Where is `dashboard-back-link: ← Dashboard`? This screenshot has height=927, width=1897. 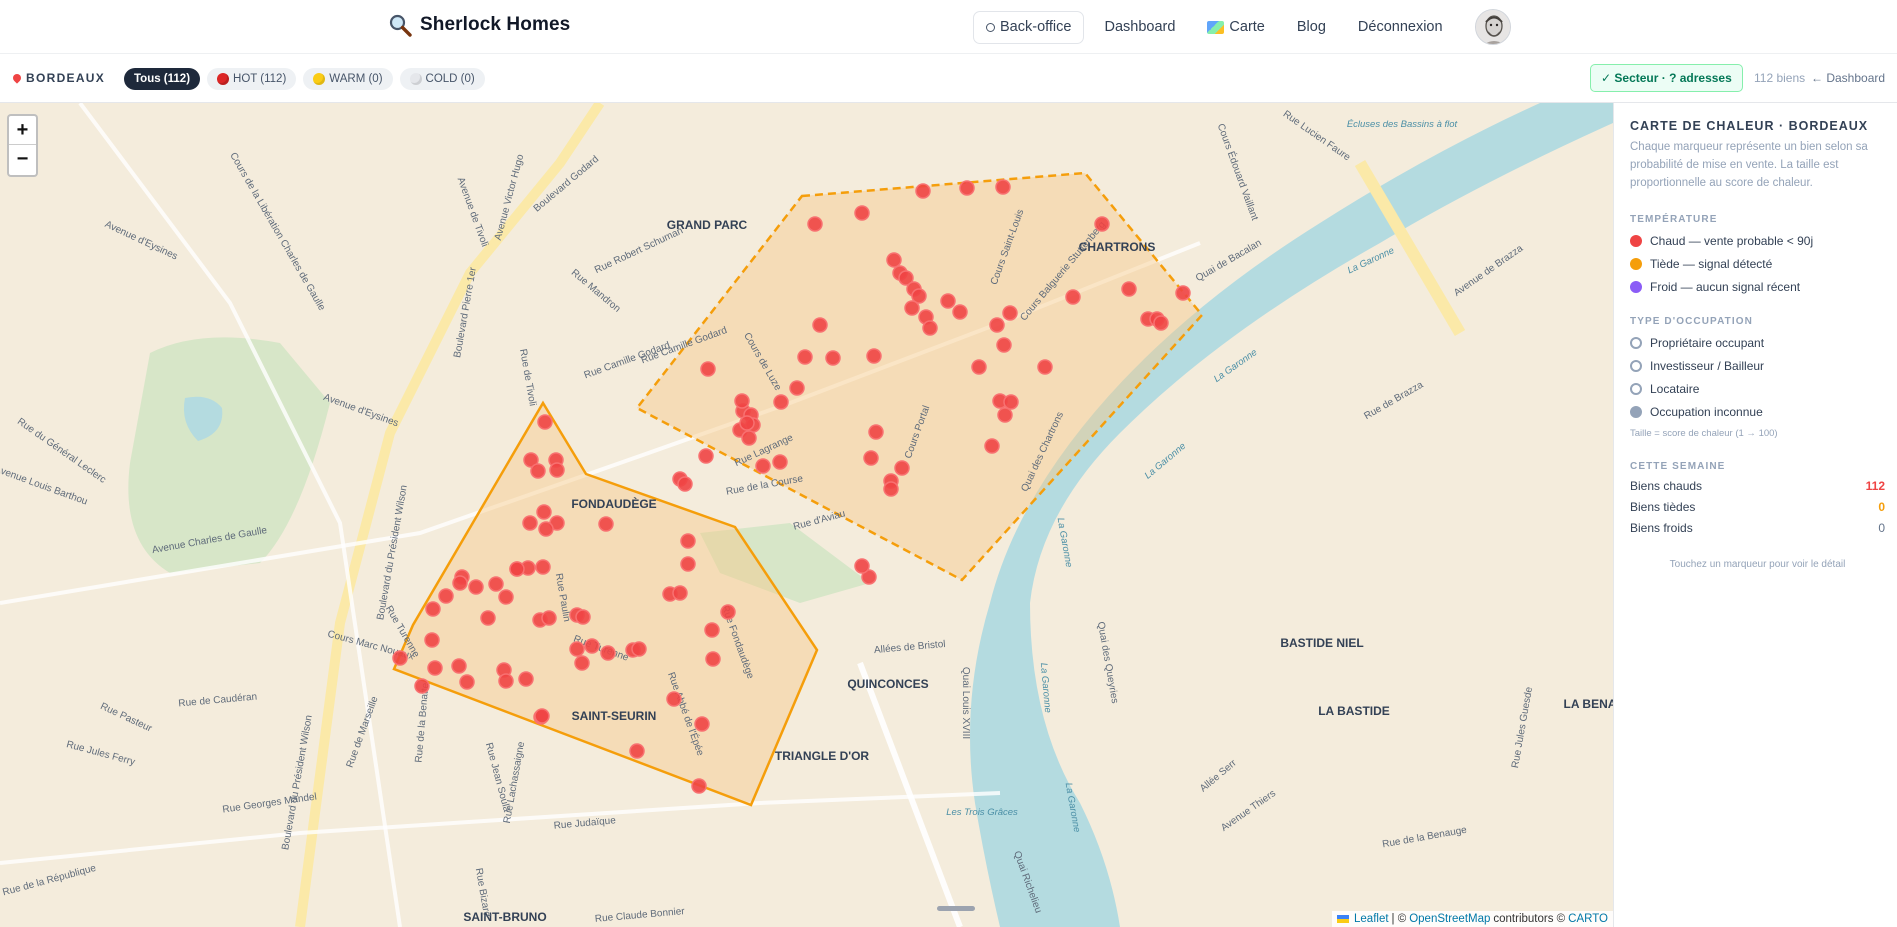
dashboard-back-link: ← Dashboard is located at coordinates (1848, 78).